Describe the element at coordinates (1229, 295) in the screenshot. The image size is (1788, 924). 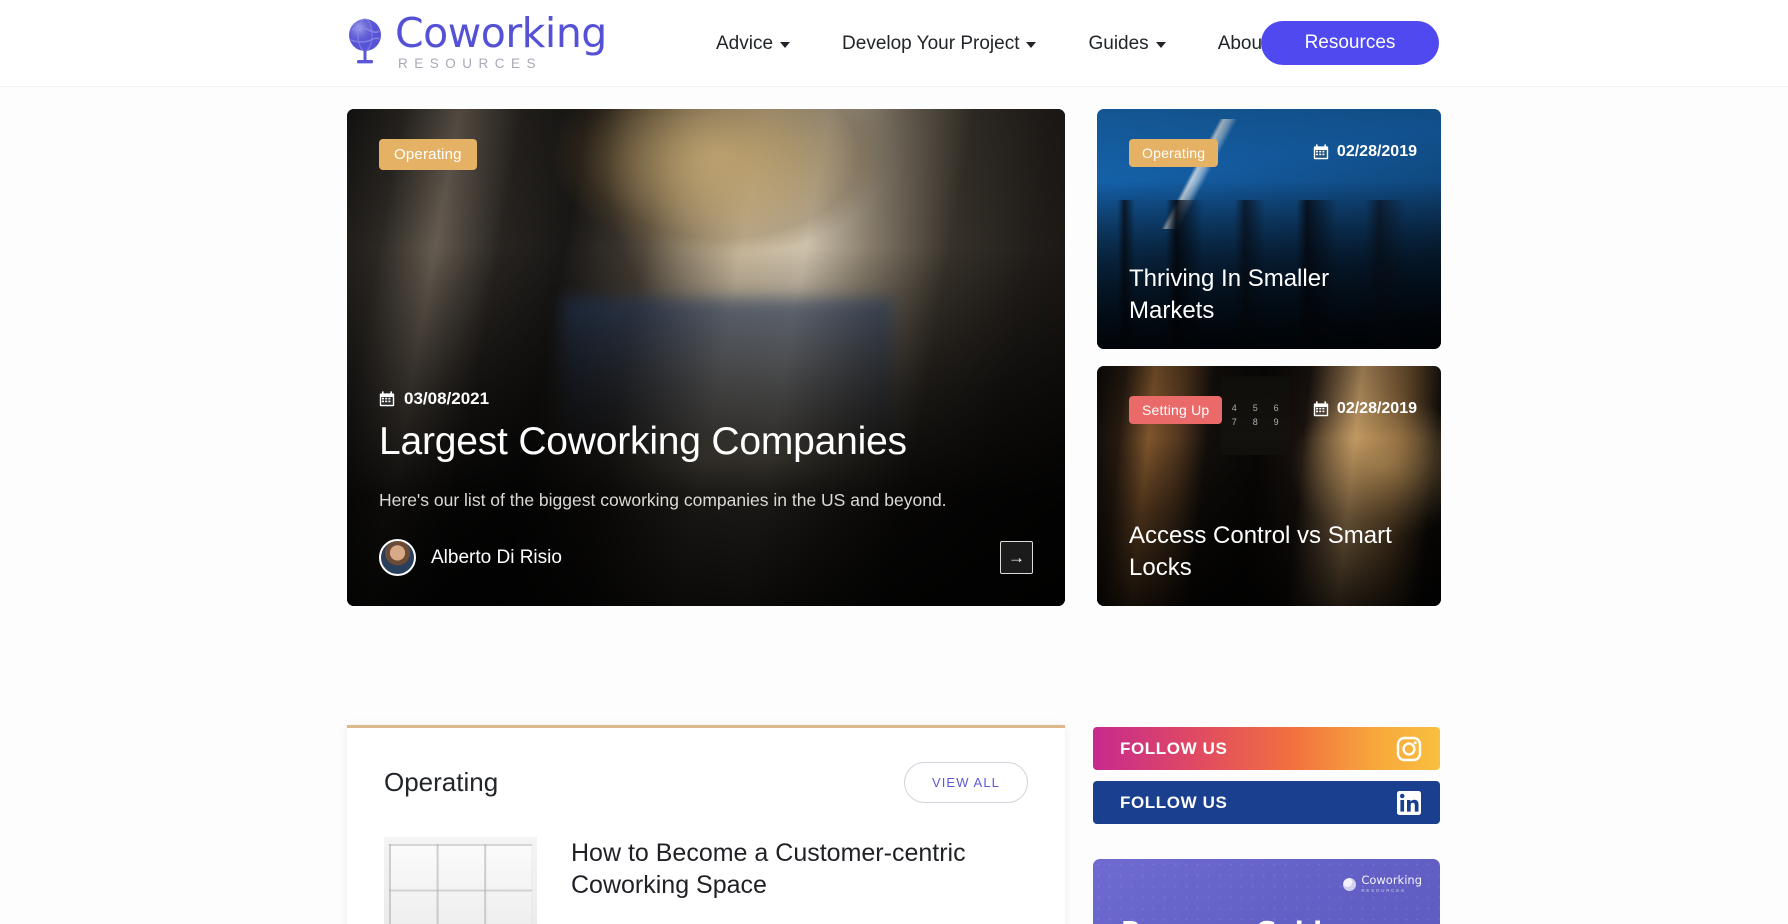
I see `side-article-title: Thriving In Smaller Markets` at that location.